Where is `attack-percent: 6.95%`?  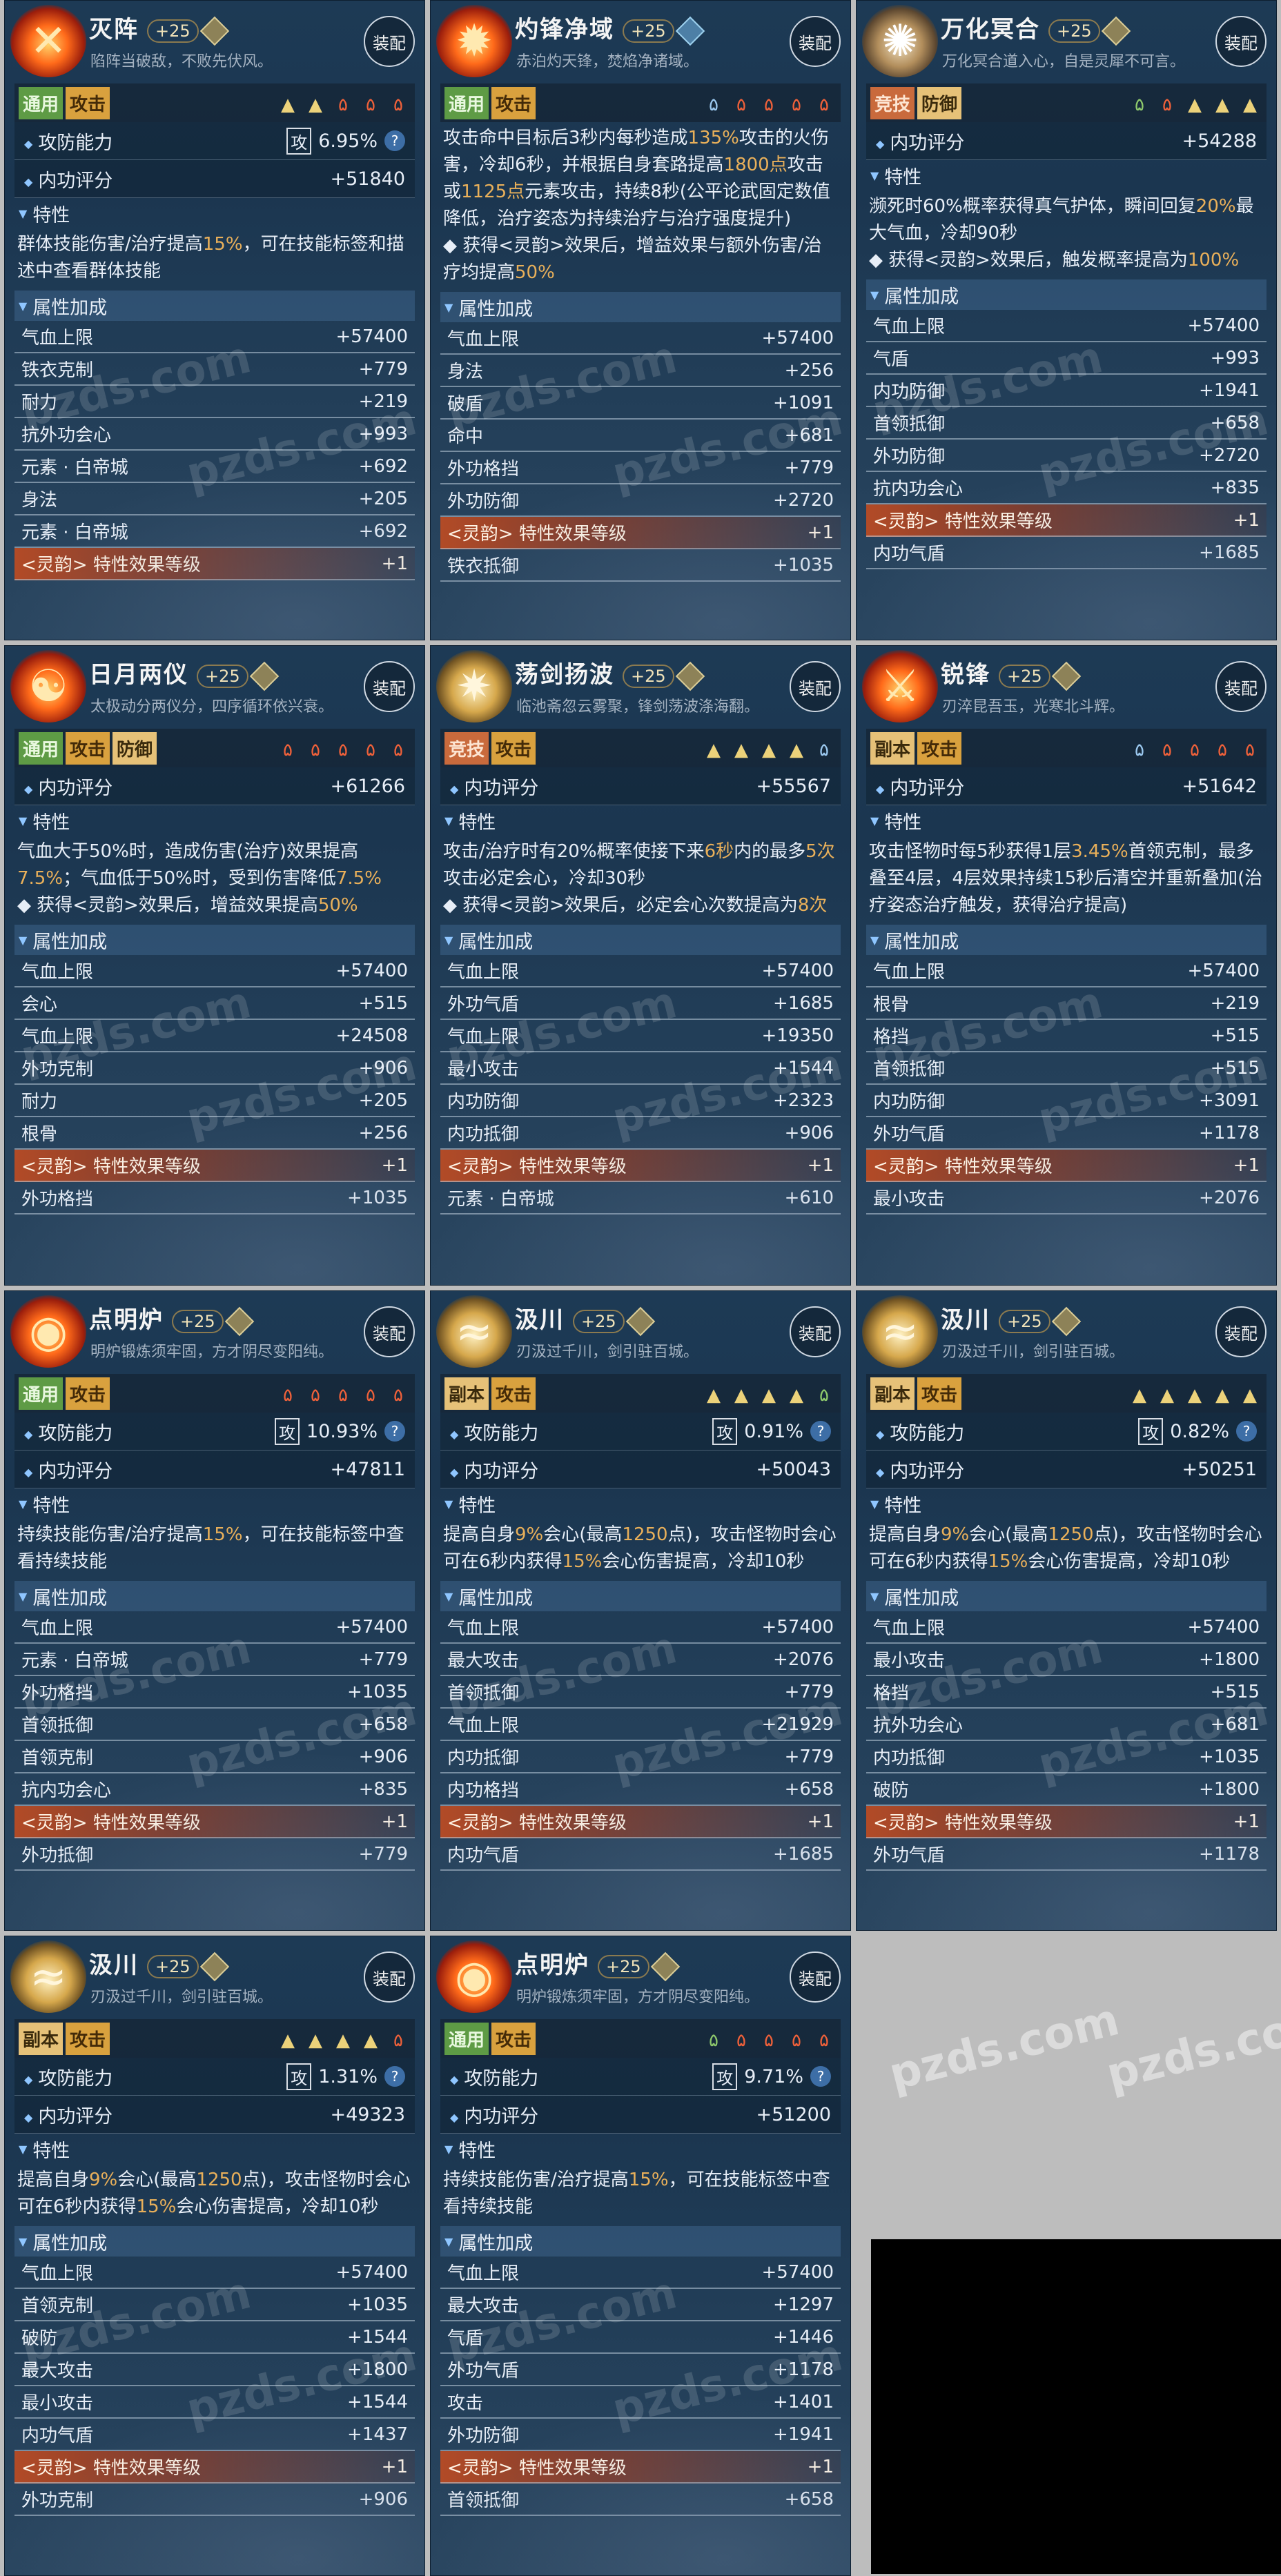 attack-percent: 6.95% is located at coordinates (348, 141).